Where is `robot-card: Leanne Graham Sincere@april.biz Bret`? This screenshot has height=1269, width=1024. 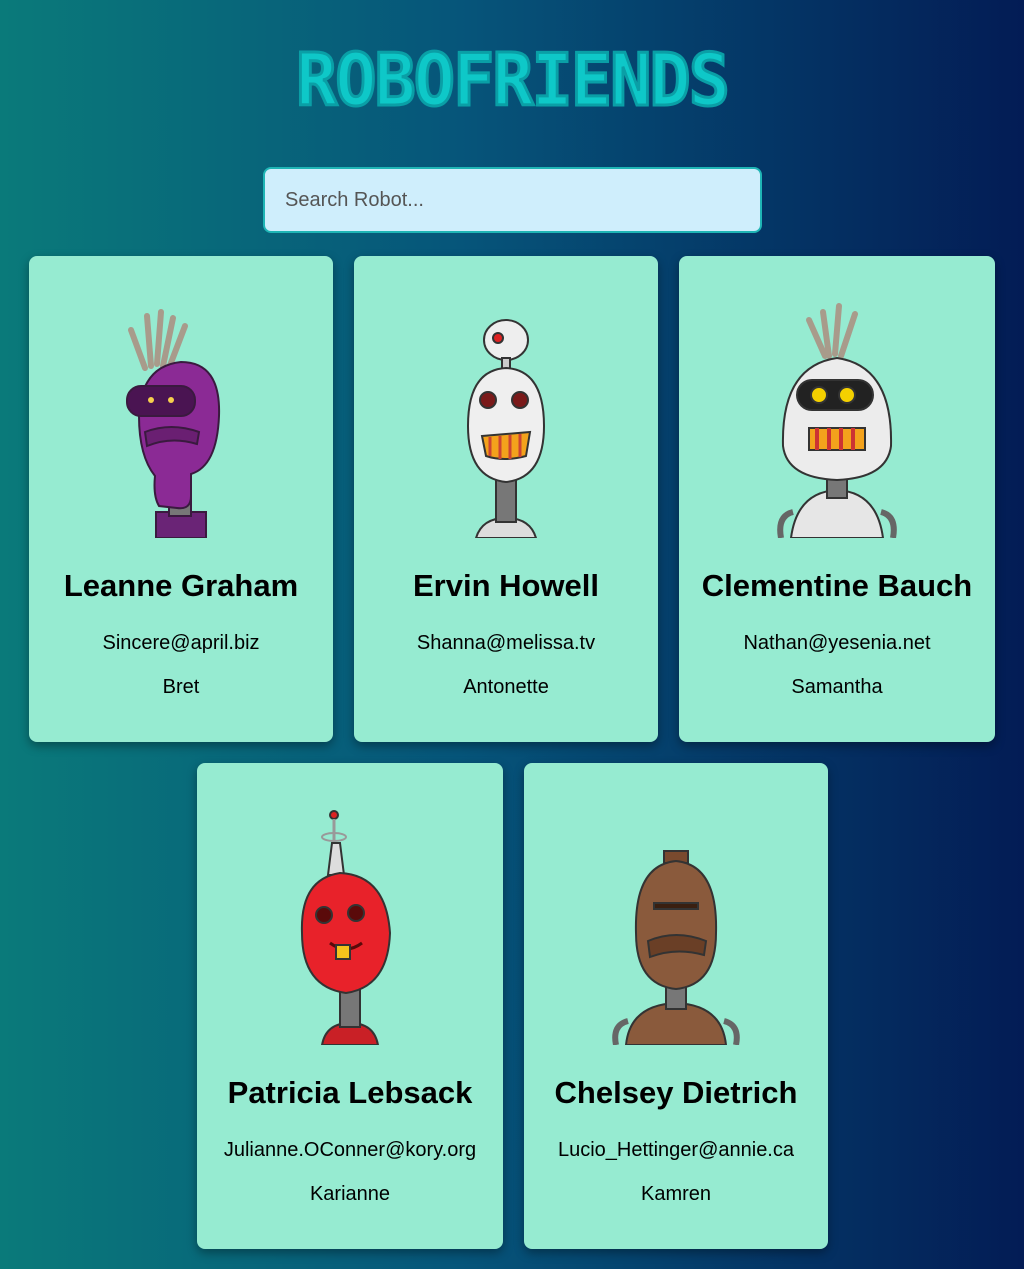 robot-card: Leanne Graham Sincere@april.biz Bret is located at coordinates (181, 499).